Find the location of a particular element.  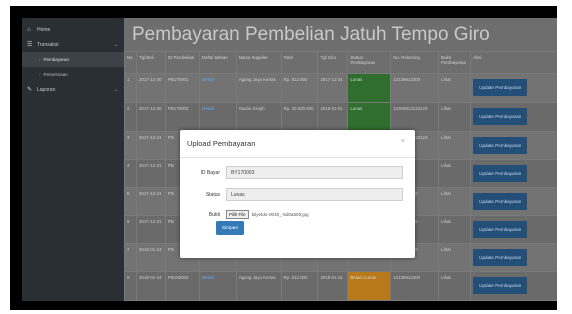

table-cell: Studio Graph is located at coordinates (258, 117).